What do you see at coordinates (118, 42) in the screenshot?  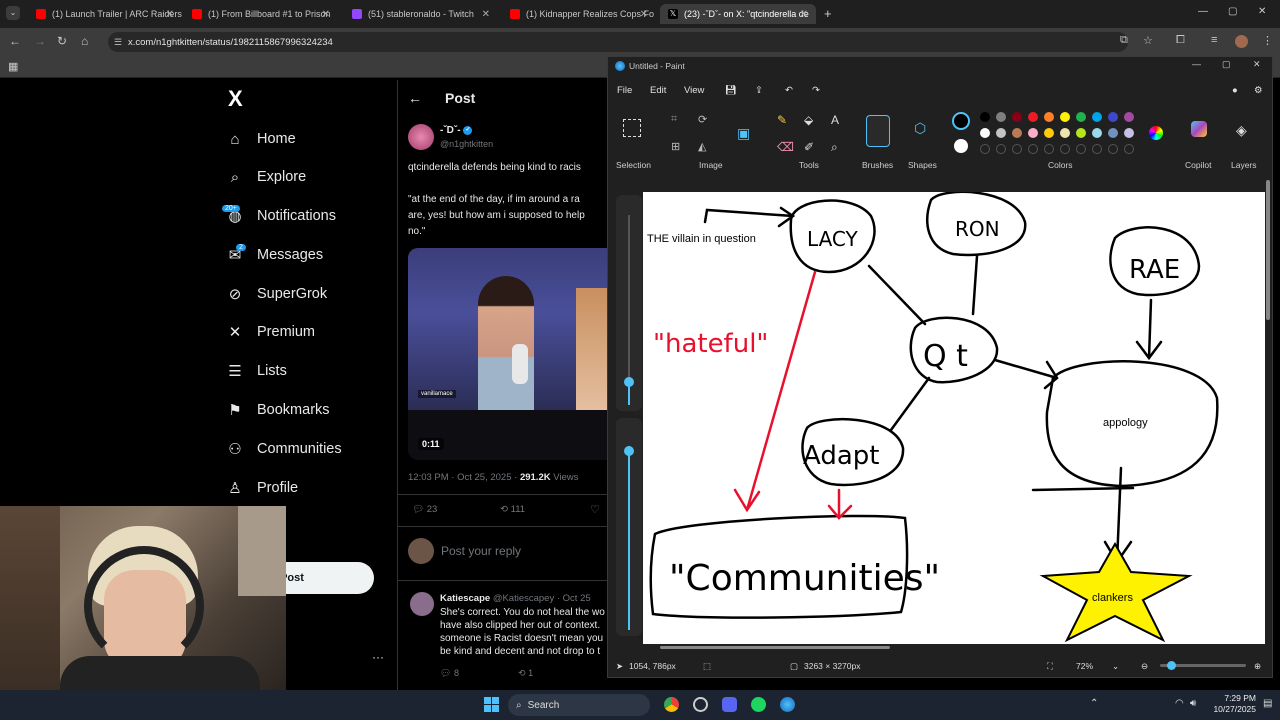 I see `site-info-icon: ☰` at bounding box center [118, 42].